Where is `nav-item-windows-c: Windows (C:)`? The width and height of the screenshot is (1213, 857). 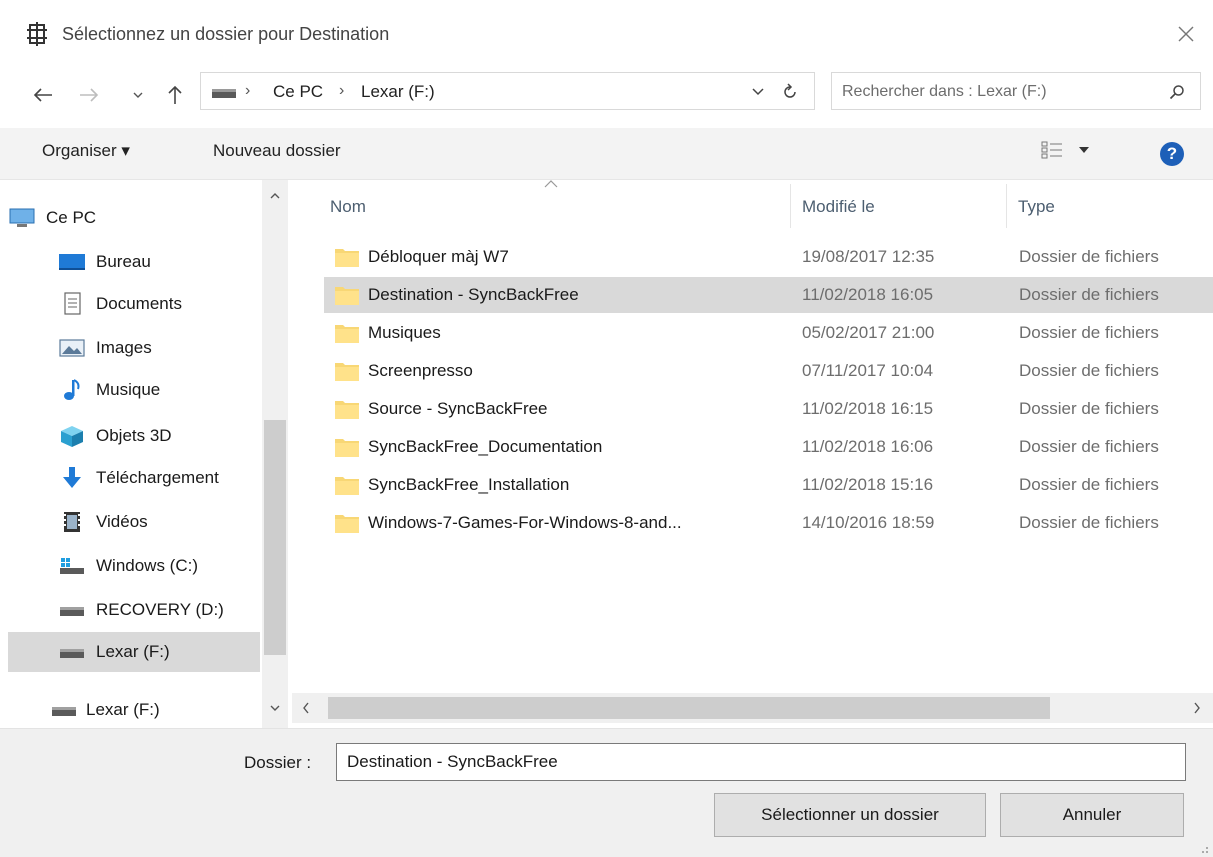
nav-item-windows-c: Windows (C:) is located at coordinates (159, 566).